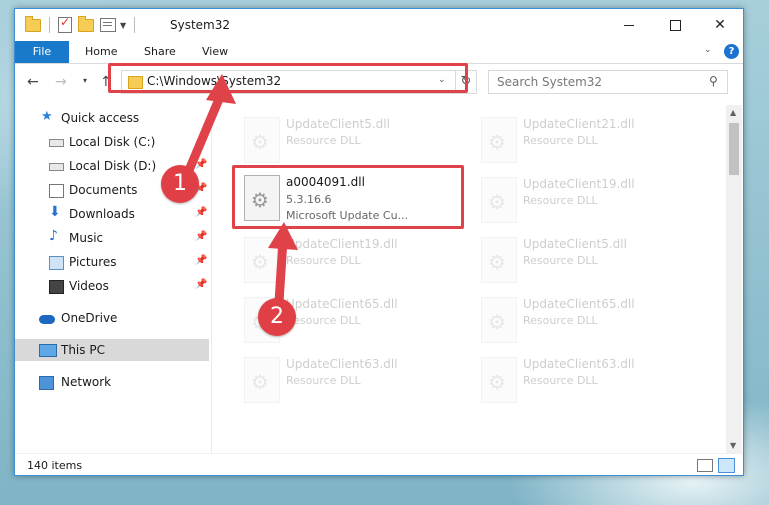 The width and height of the screenshot is (769, 505). Describe the element at coordinates (240, 190) in the screenshot. I see `annotation-arrows` at that location.